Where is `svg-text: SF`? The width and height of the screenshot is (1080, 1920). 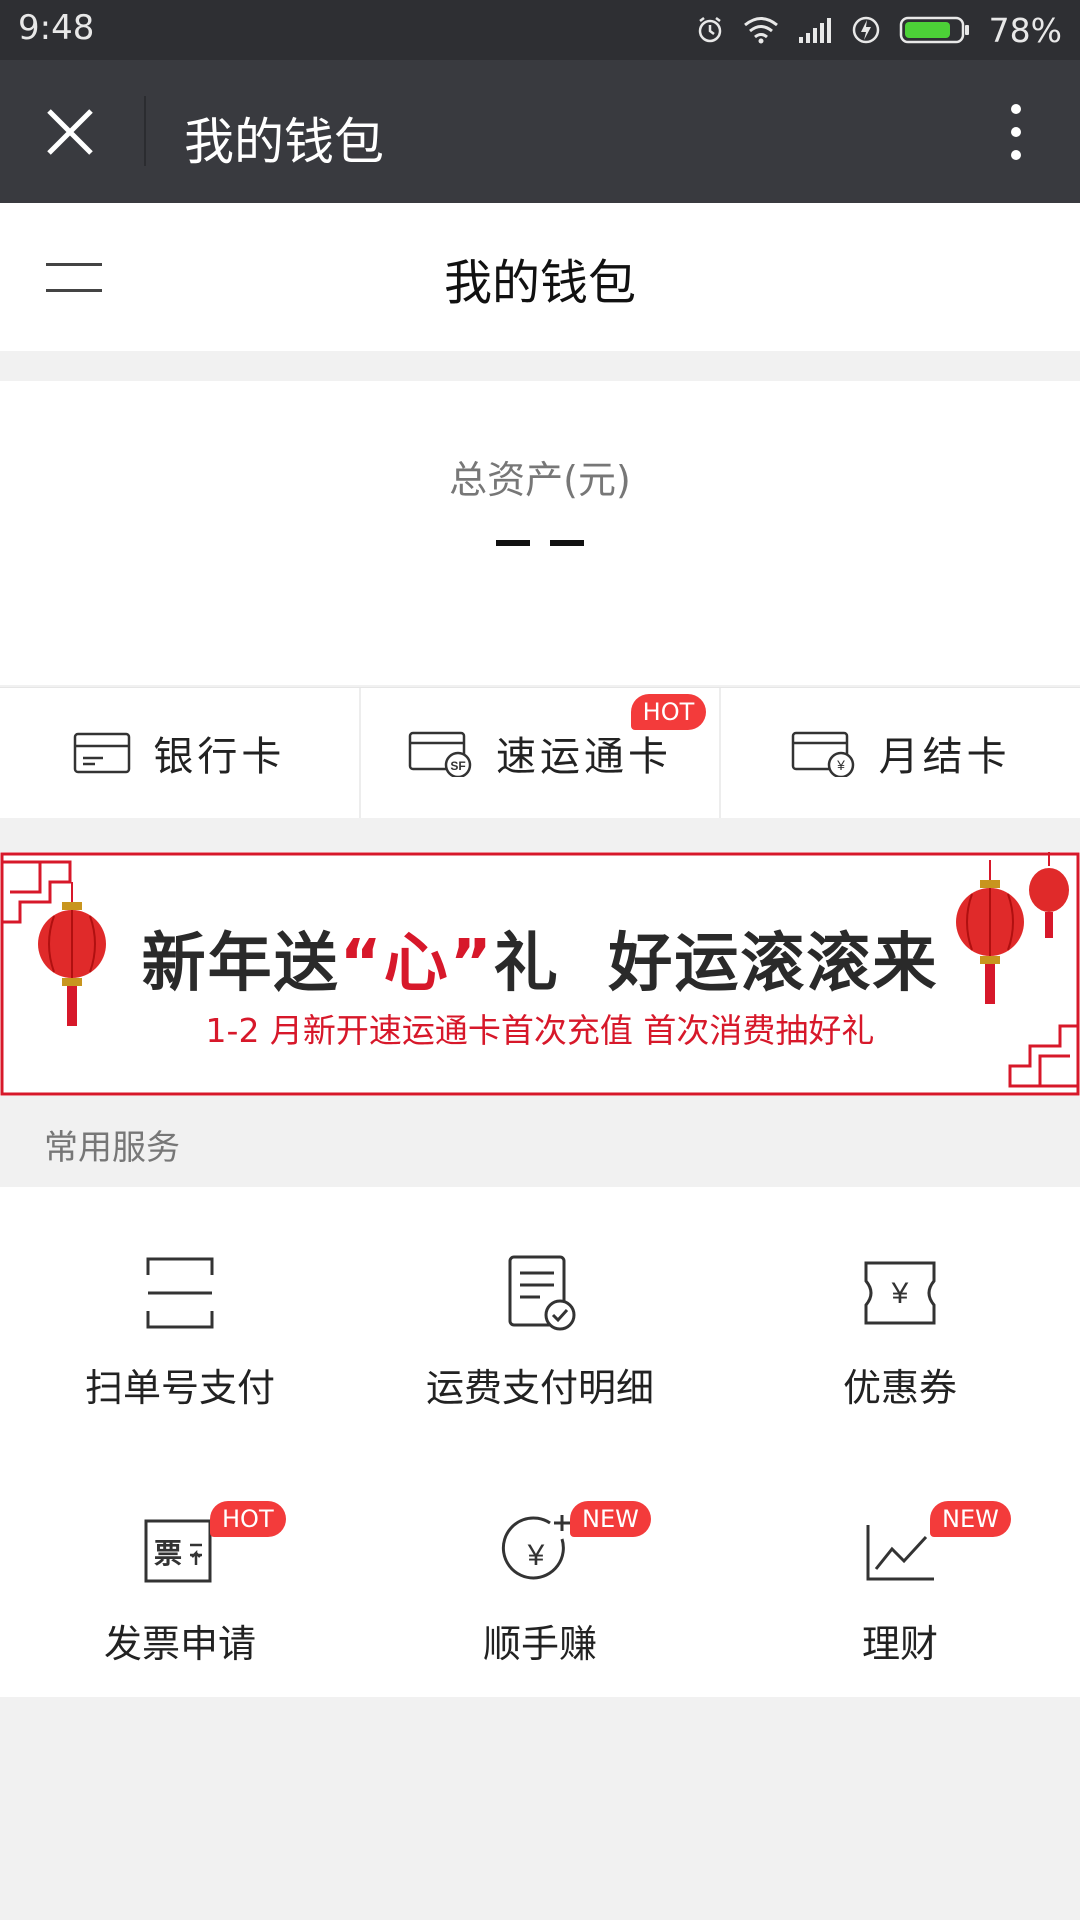 svg-text: SF is located at coordinates (457, 766).